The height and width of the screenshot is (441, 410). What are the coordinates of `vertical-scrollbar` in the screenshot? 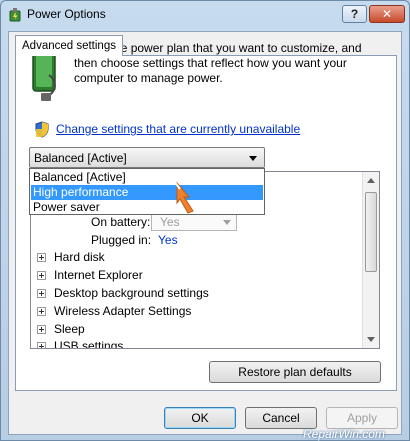 It's located at (370, 260).